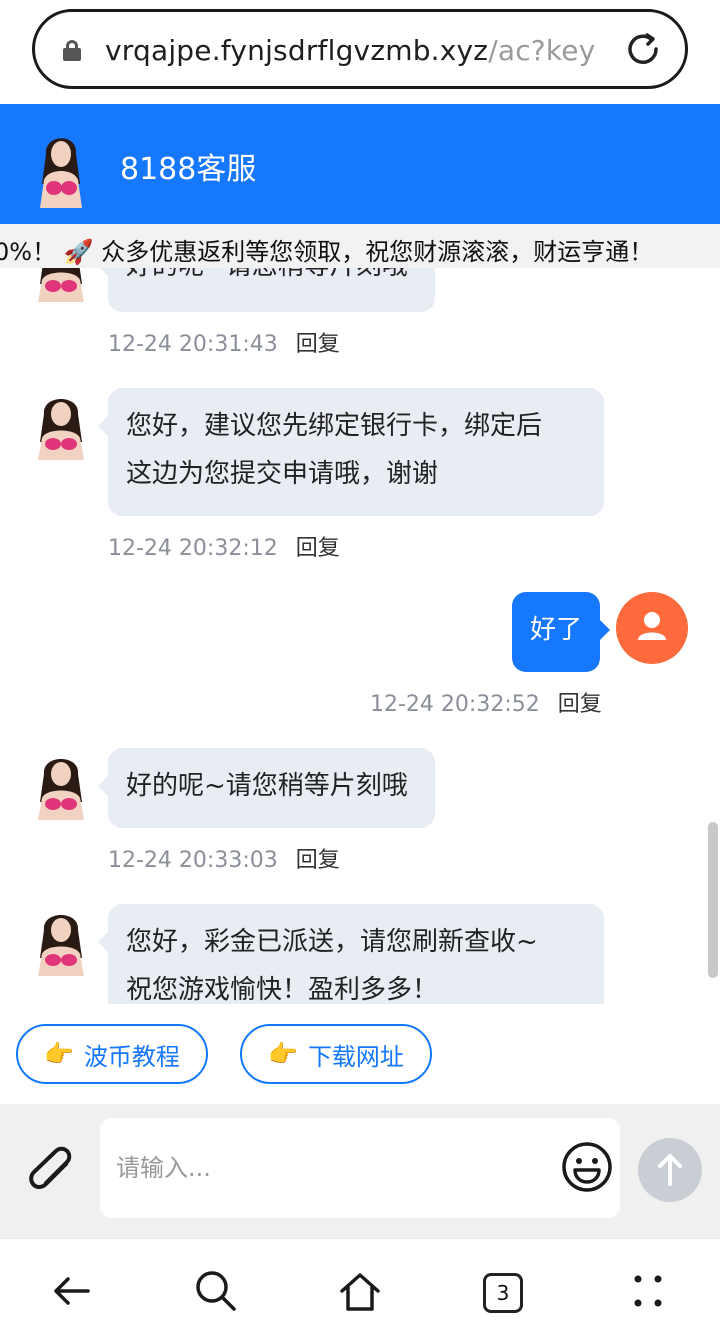  I want to click on announcement-text: 0%！ 🚀 众多优惠返利等您领取，祝您财源滚滚，财运亨通！, so click(327, 252).